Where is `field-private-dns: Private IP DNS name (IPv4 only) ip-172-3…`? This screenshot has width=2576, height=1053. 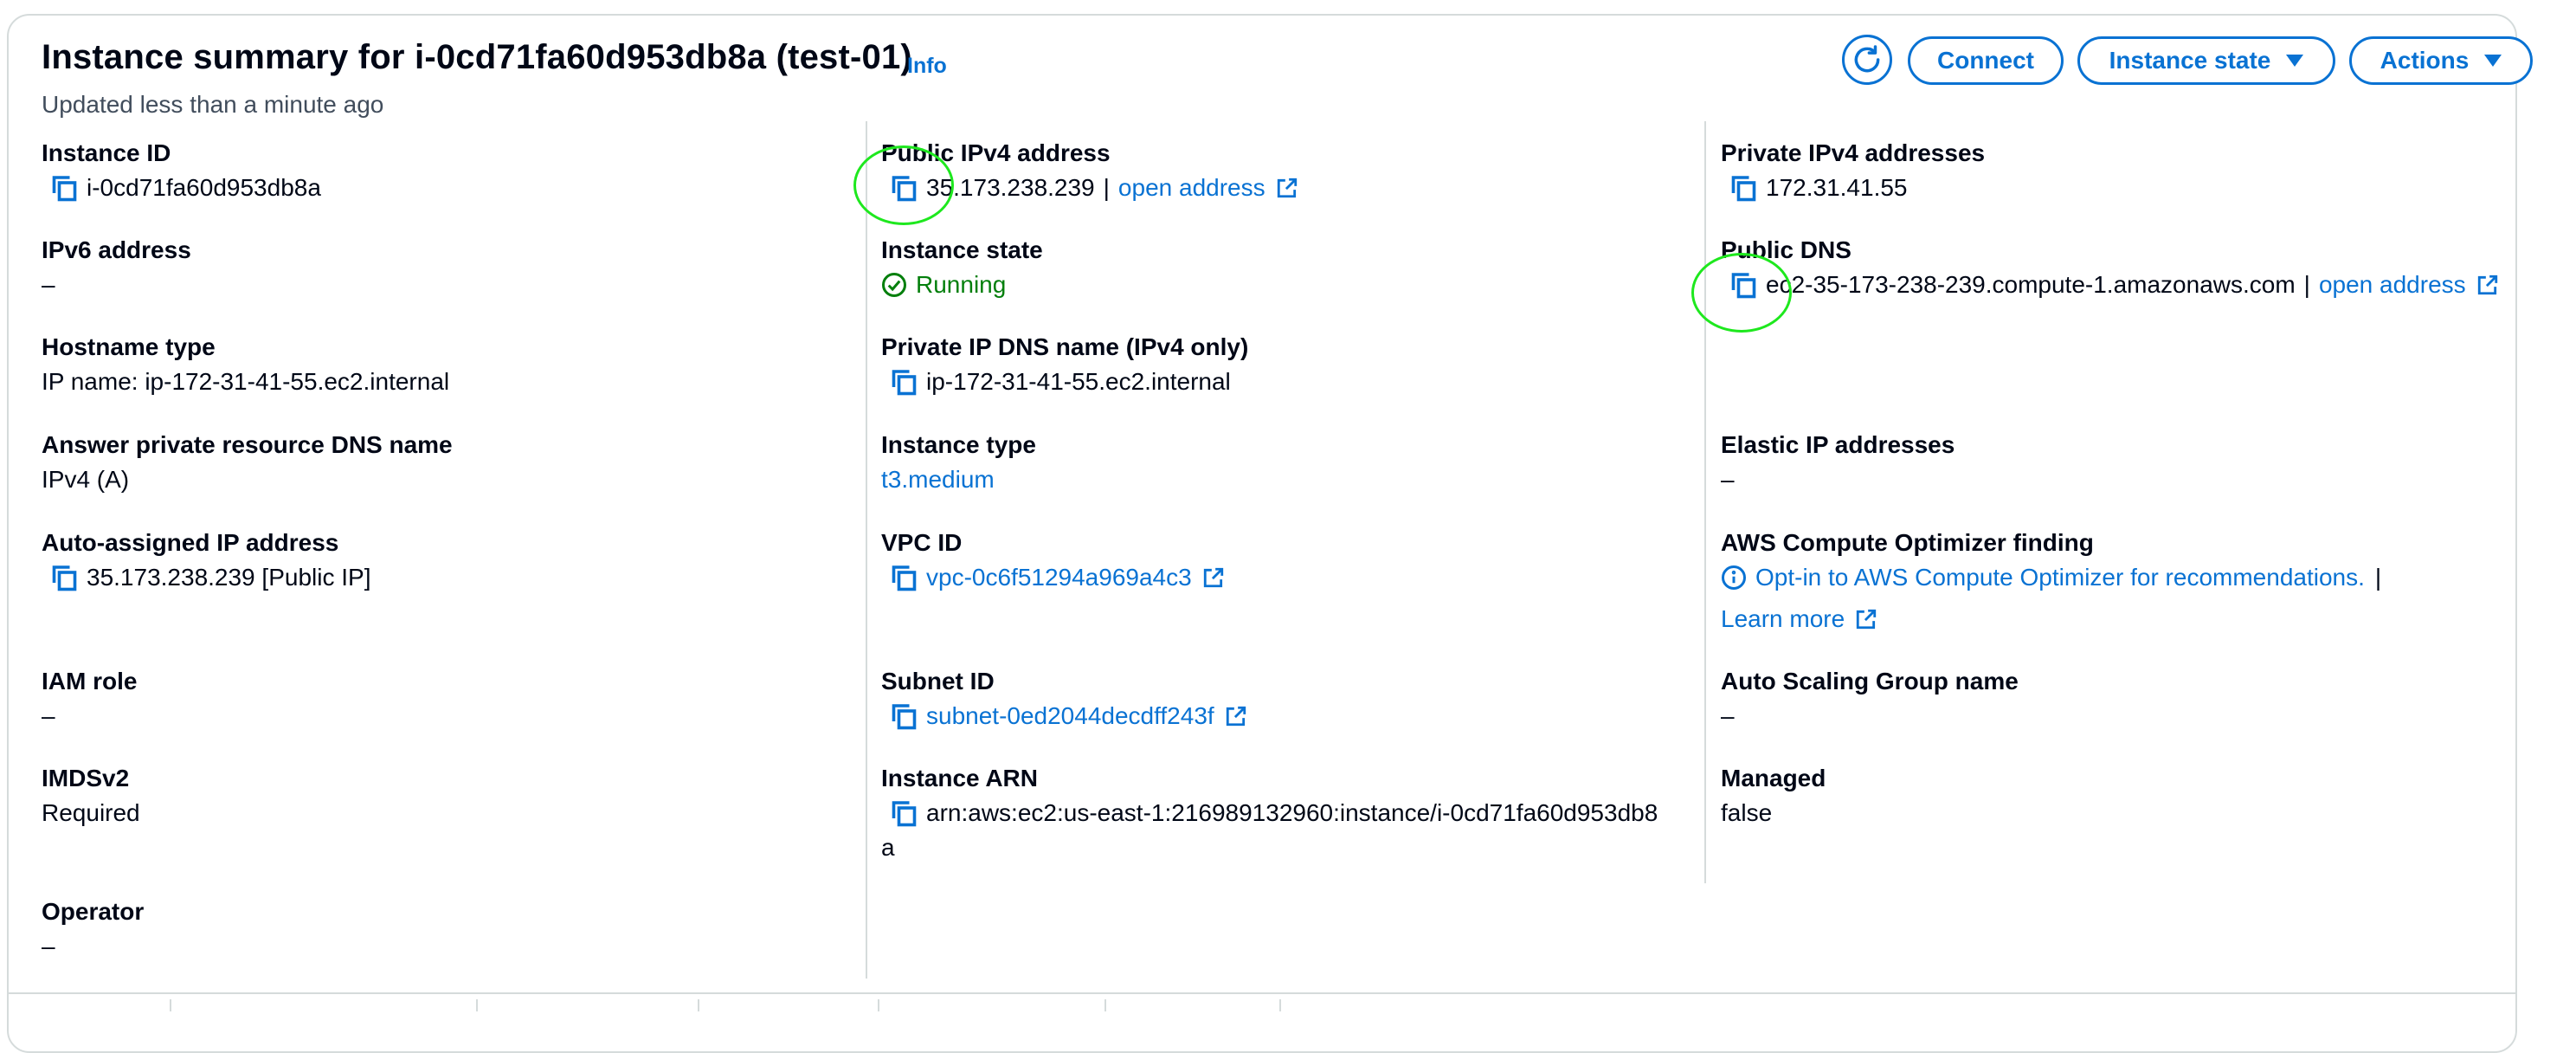 field-private-dns: Private IP DNS name (IPv4 only) ip-172-3… is located at coordinates (1064, 365).